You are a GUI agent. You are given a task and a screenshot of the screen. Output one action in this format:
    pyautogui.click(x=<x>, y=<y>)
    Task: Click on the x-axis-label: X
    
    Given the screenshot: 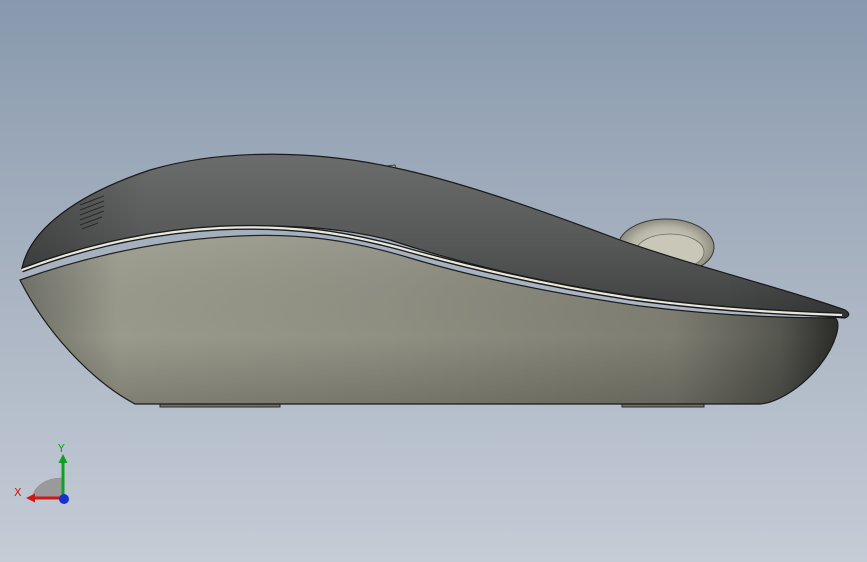 What is the action you would take?
    pyautogui.click(x=18, y=492)
    